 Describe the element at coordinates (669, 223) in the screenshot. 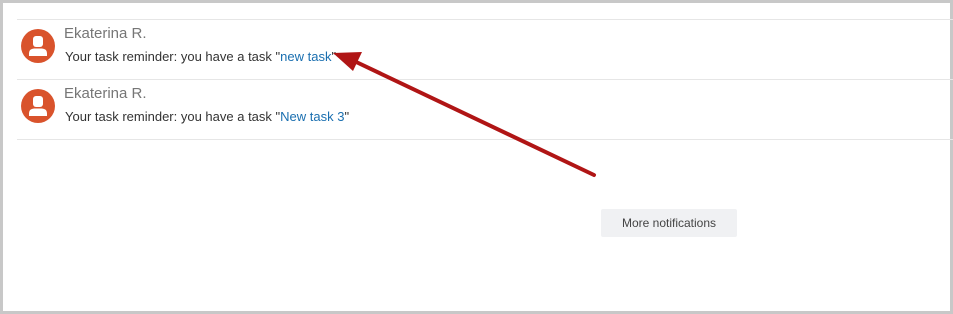

I see `more-notifications-button: More notifications` at that location.